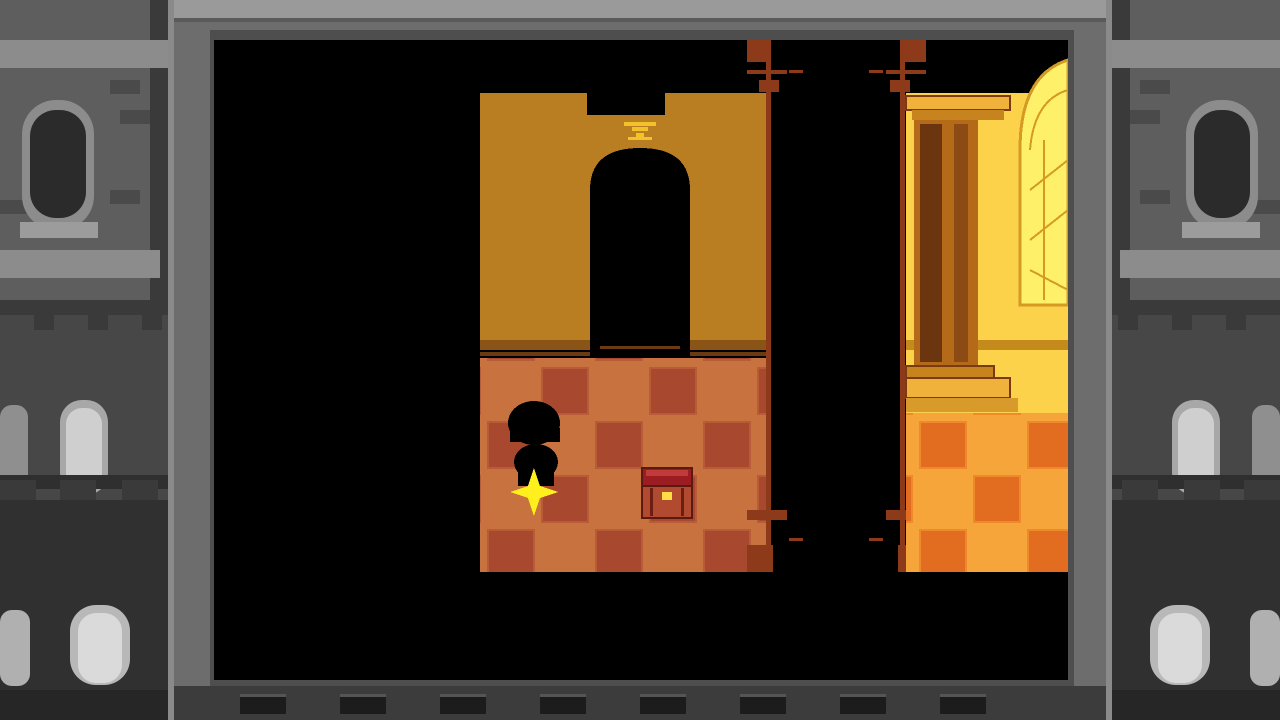 The image size is (1280, 720). Describe the element at coordinates (640, 253) in the screenshot. I see `arched-doorway` at that location.